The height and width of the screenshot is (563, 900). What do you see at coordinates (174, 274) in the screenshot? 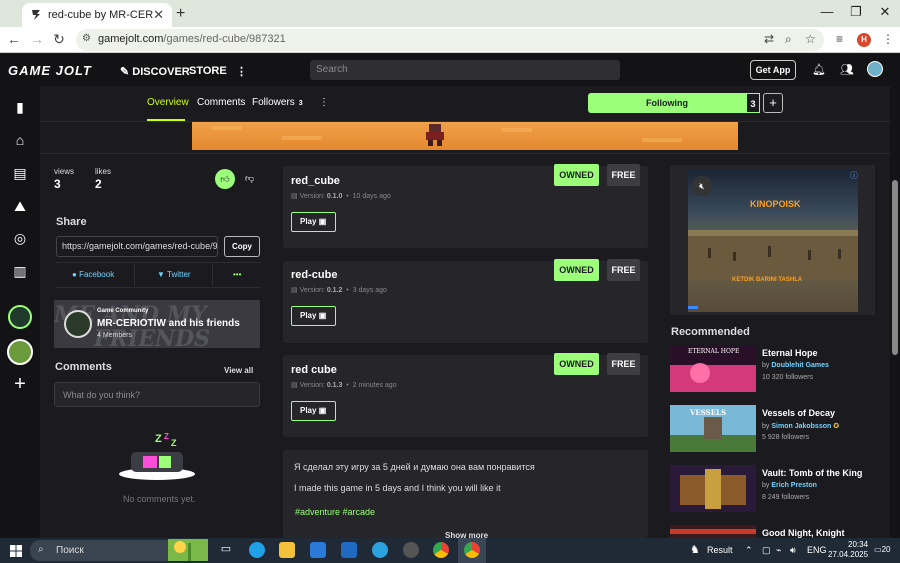
I see `twitter-share-button: ▼ Twitter` at bounding box center [174, 274].